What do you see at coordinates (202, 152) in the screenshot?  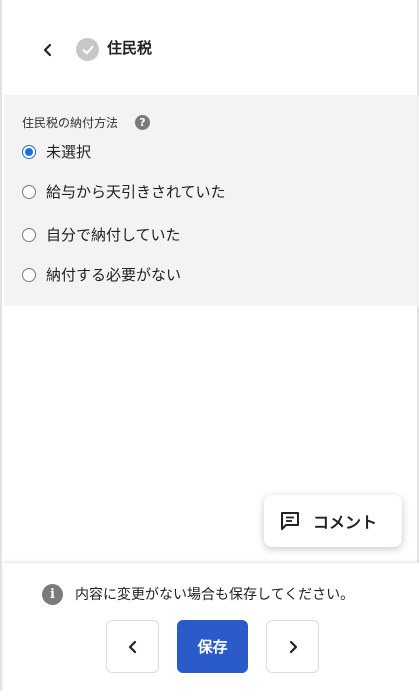 I see `radio-option-unselected: 未選択` at bounding box center [202, 152].